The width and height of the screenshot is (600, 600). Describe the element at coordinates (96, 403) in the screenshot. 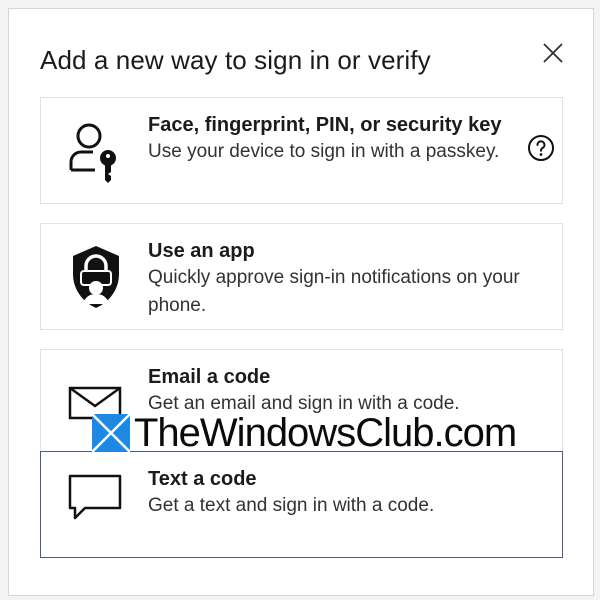

I see `envelope-icon` at that location.